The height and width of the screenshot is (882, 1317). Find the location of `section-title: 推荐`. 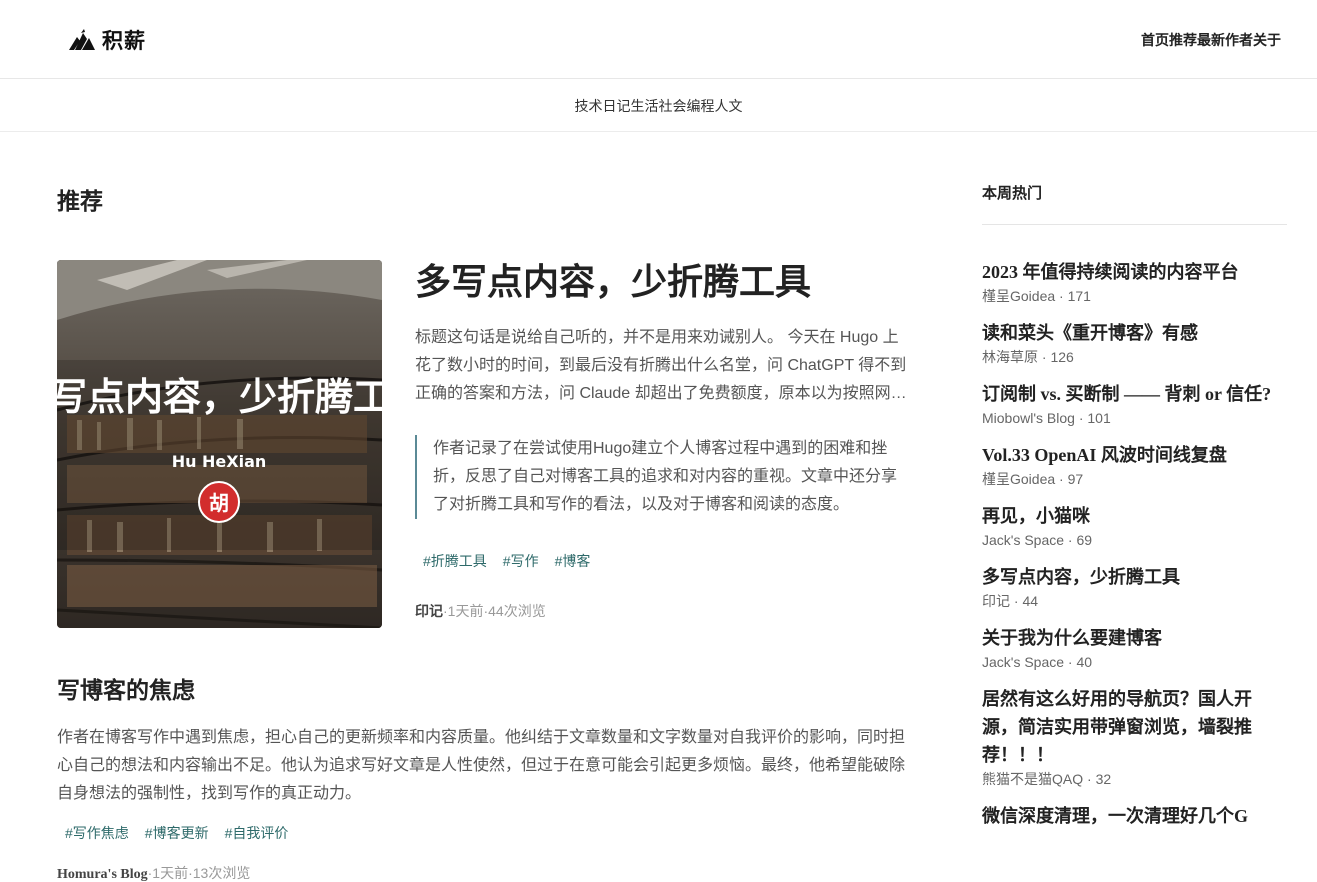

section-title: 推荐 is located at coordinates (80, 201).